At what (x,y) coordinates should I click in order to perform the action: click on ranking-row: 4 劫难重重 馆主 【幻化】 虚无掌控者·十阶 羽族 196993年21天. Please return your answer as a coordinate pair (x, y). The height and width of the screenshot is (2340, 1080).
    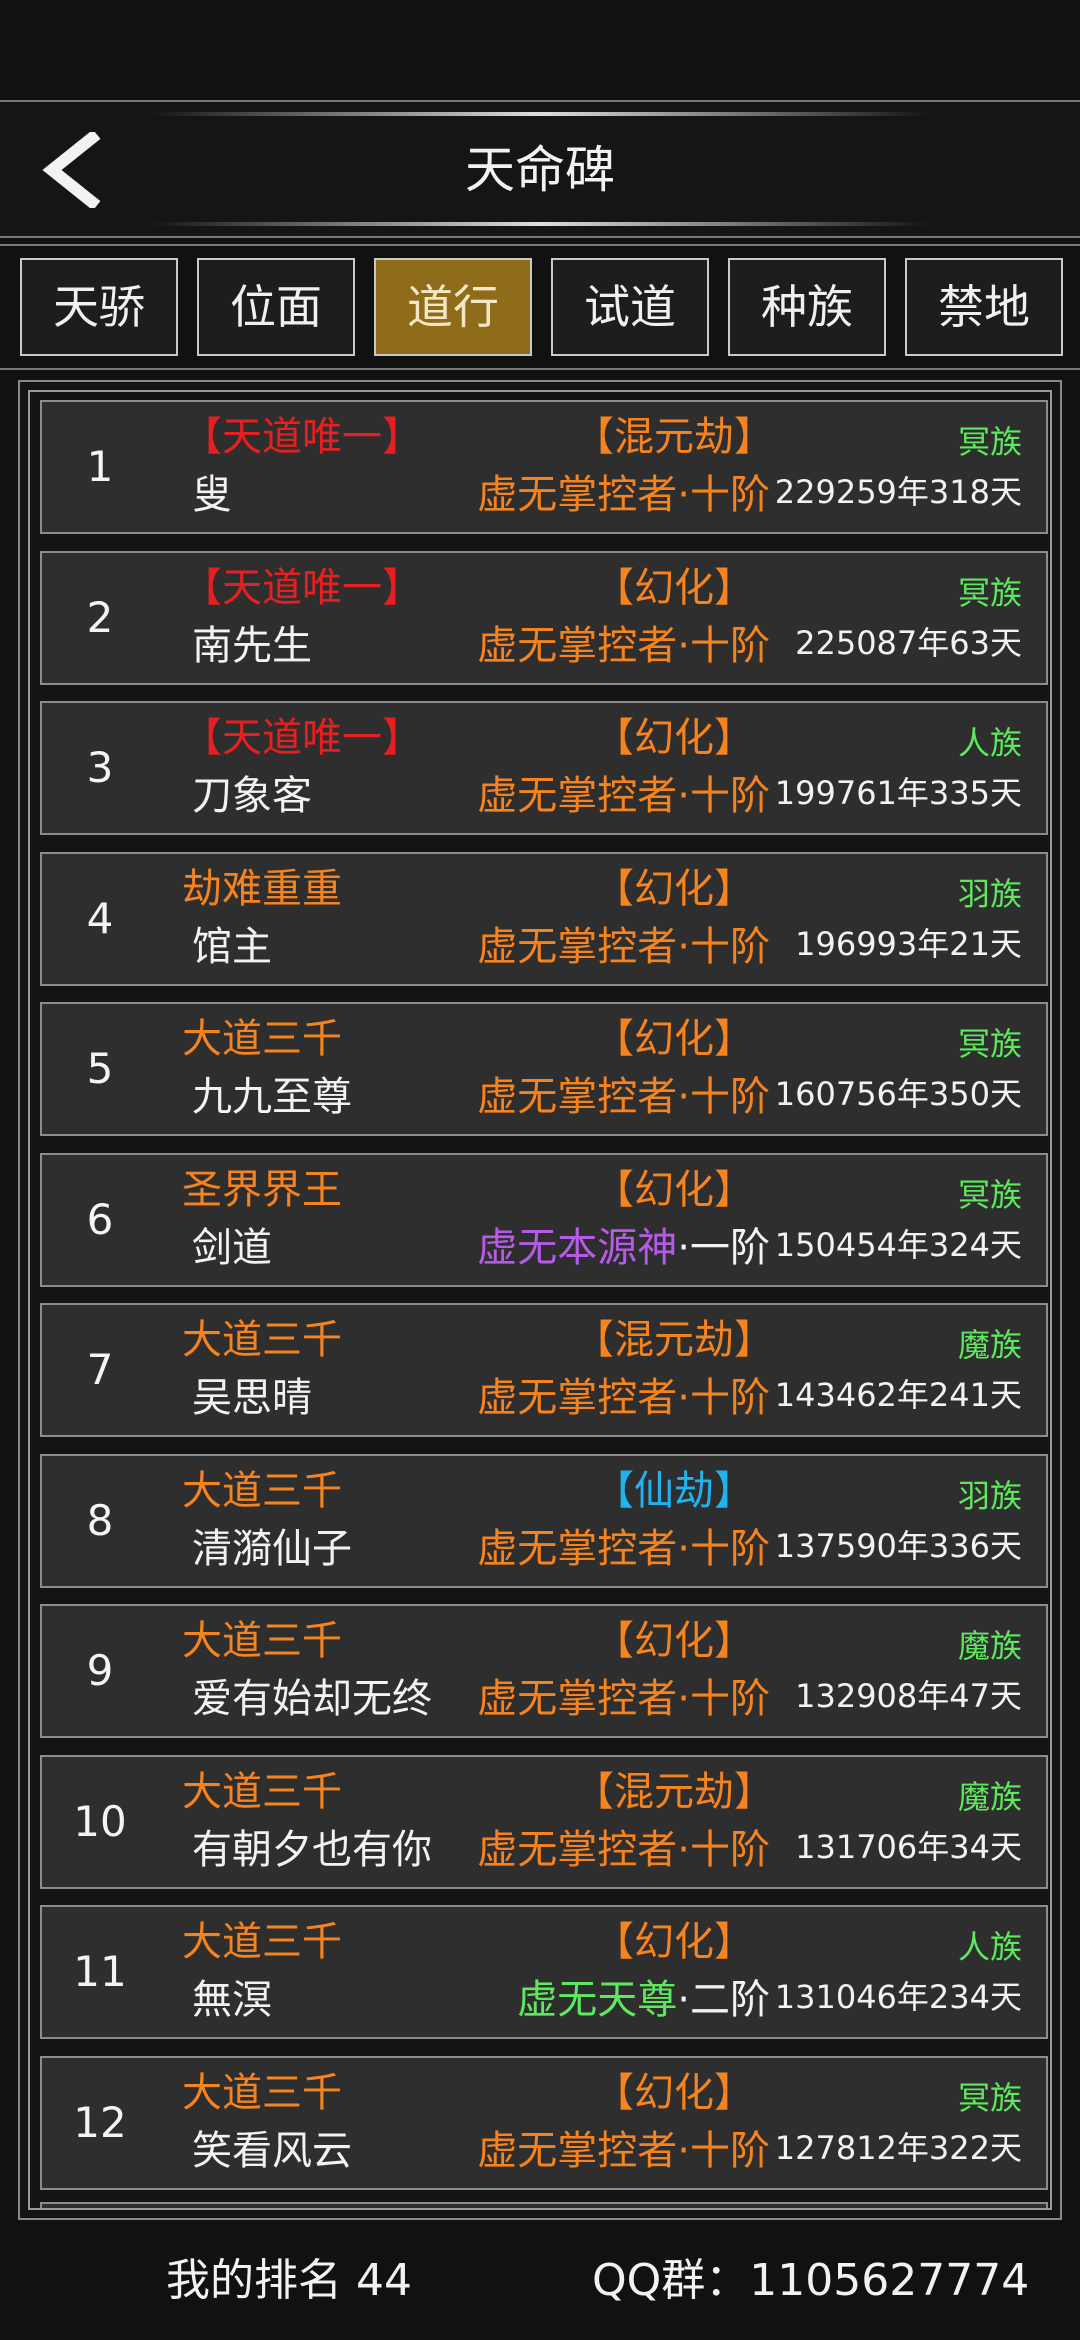
    Looking at the image, I should click on (544, 918).